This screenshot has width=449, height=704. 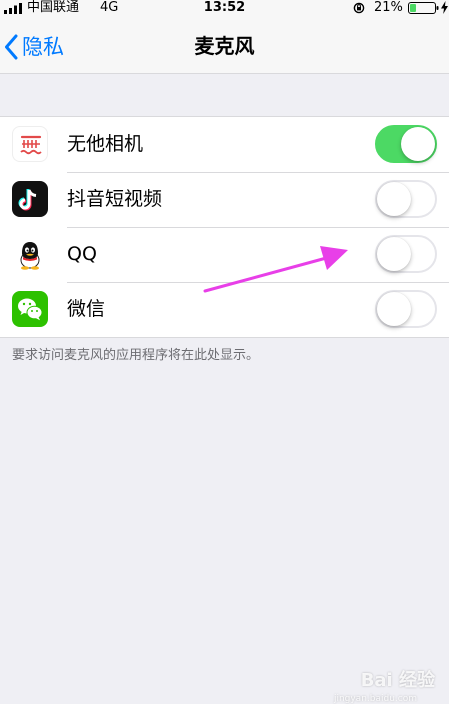 I want to click on status-bar: 中国联通 4G 13:52 21%, so click(x=224, y=8).